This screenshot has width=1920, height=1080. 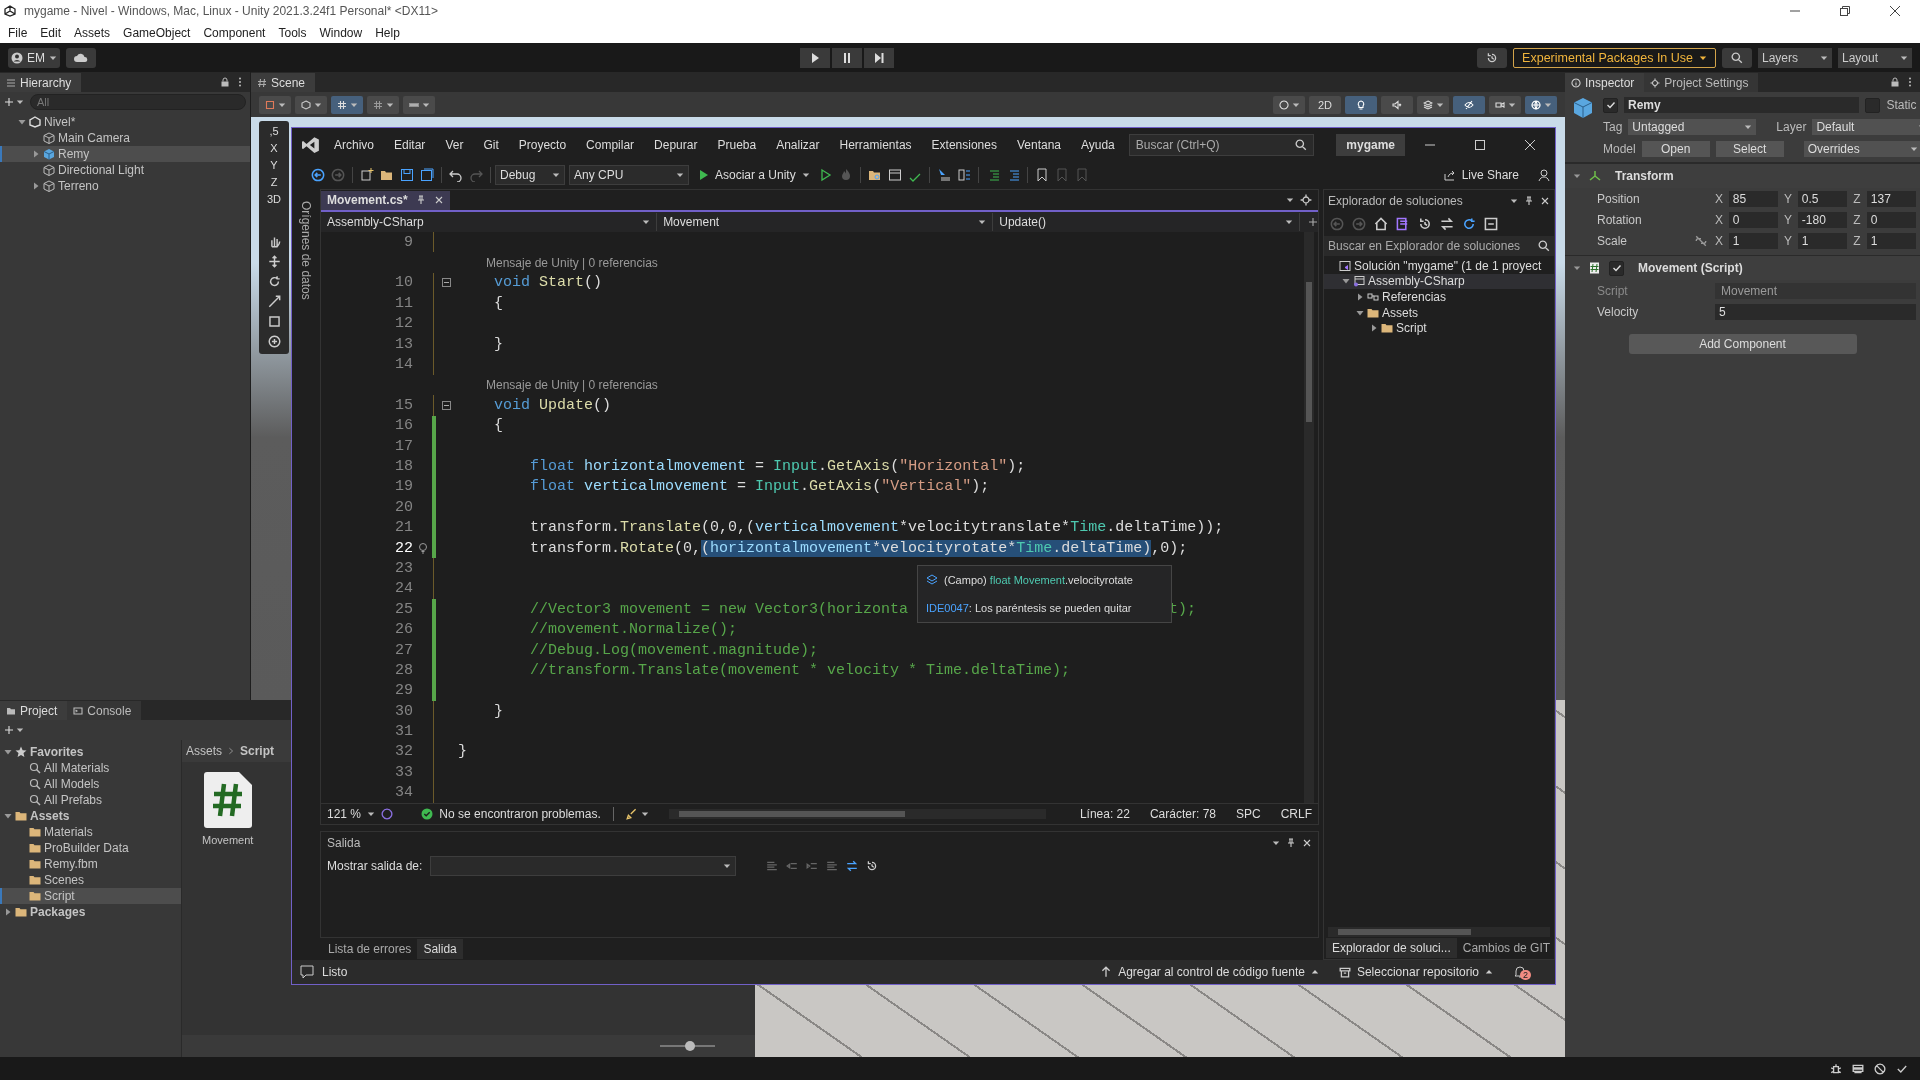 What do you see at coordinates (1541, 104) in the screenshot?
I see `gizmos-button` at bounding box center [1541, 104].